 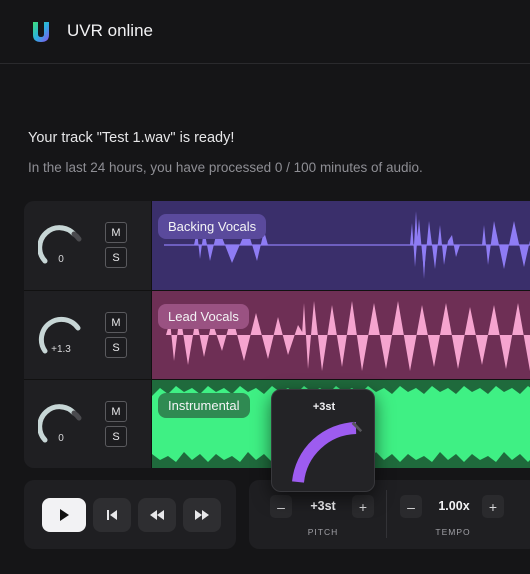 I want to click on track-backing-vocals: 0 M S Backing Vocals, so click(x=277, y=245).